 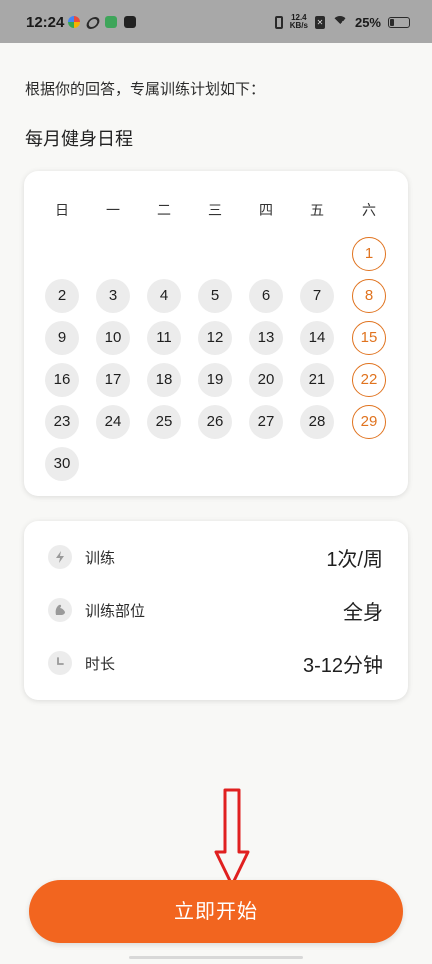 What do you see at coordinates (317, 380) in the screenshot?
I see `calendar-day: 21` at bounding box center [317, 380].